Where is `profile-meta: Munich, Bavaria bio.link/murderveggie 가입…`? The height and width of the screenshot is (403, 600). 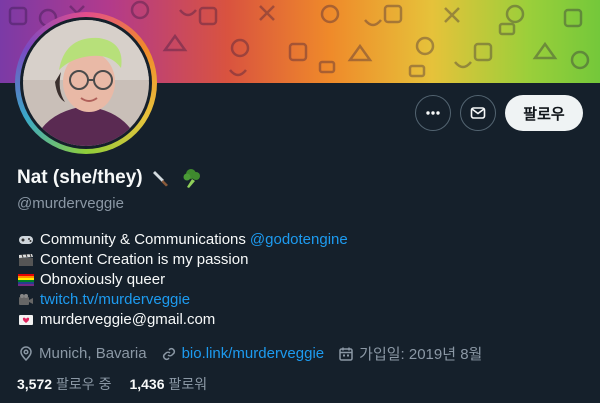 profile-meta: Munich, Bavaria bio.link/murderveggie 가입… is located at coordinates (257, 353).